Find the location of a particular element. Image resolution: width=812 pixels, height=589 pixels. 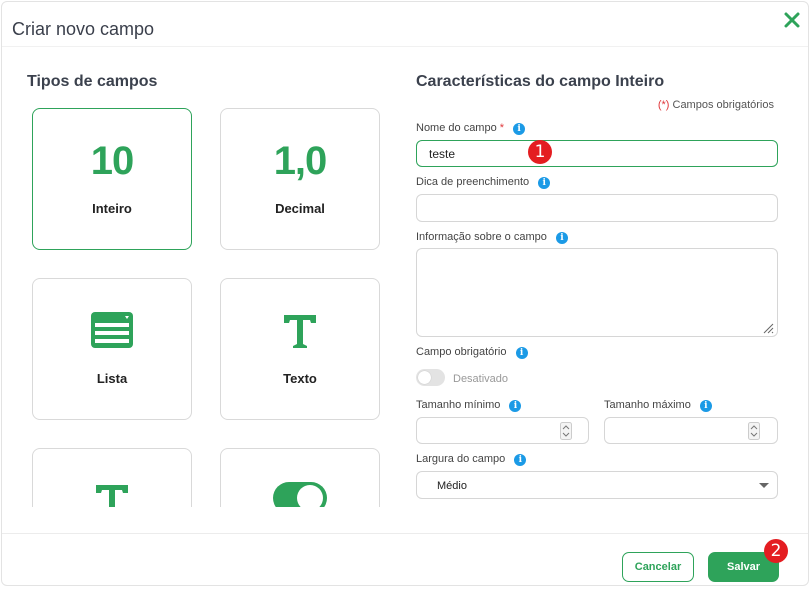

max-size-label-text: Tamanho máximo is located at coordinates (647, 405).